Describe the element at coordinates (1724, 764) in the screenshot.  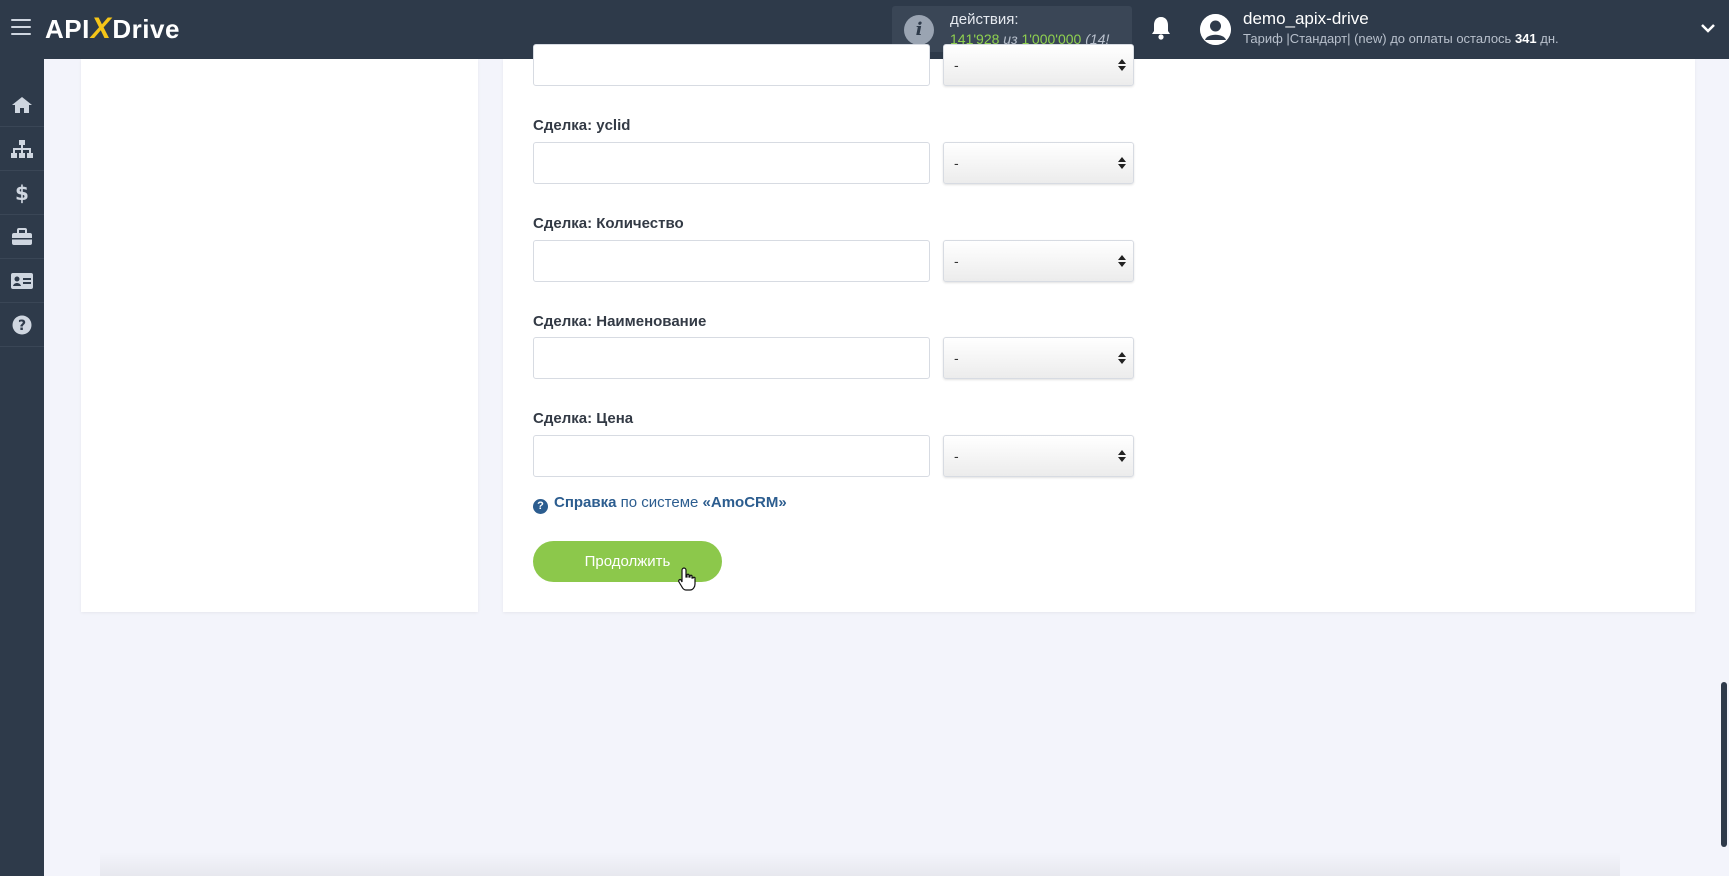
I see `scrollbar` at that location.